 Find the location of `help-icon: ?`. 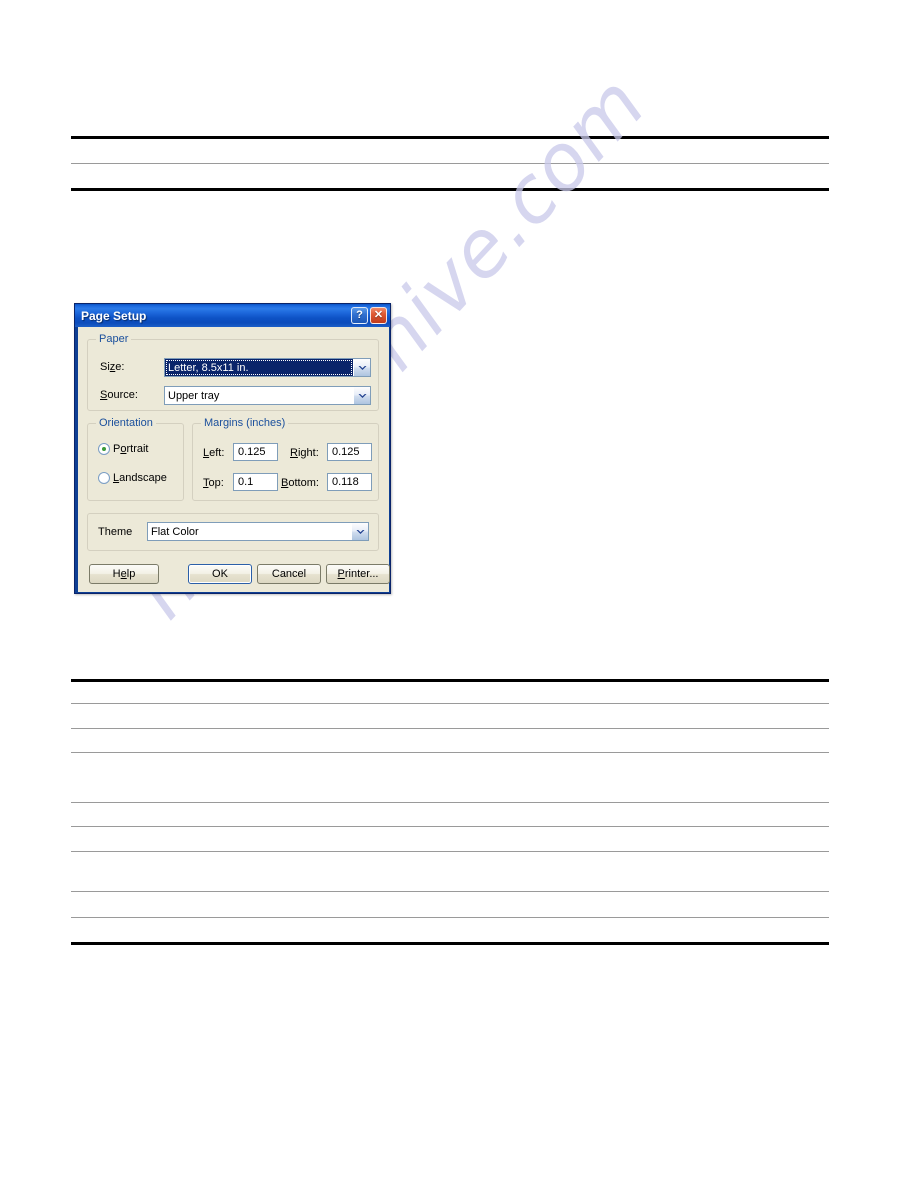

help-icon: ? is located at coordinates (359, 315).